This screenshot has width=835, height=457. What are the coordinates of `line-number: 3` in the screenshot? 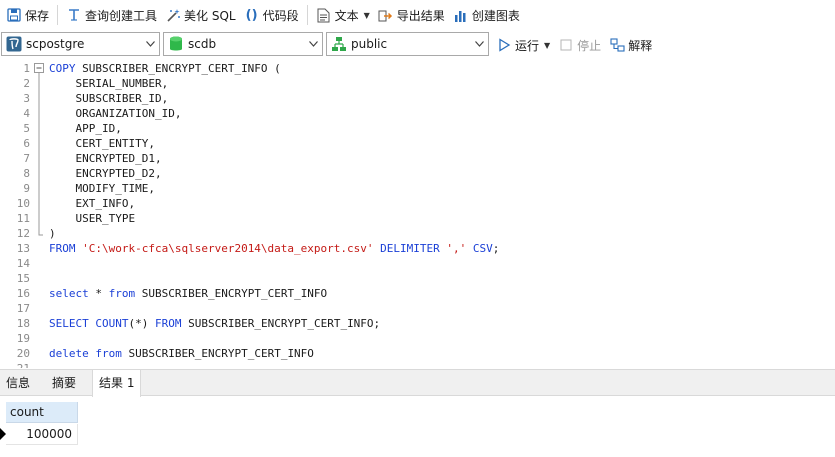 It's located at (26, 98).